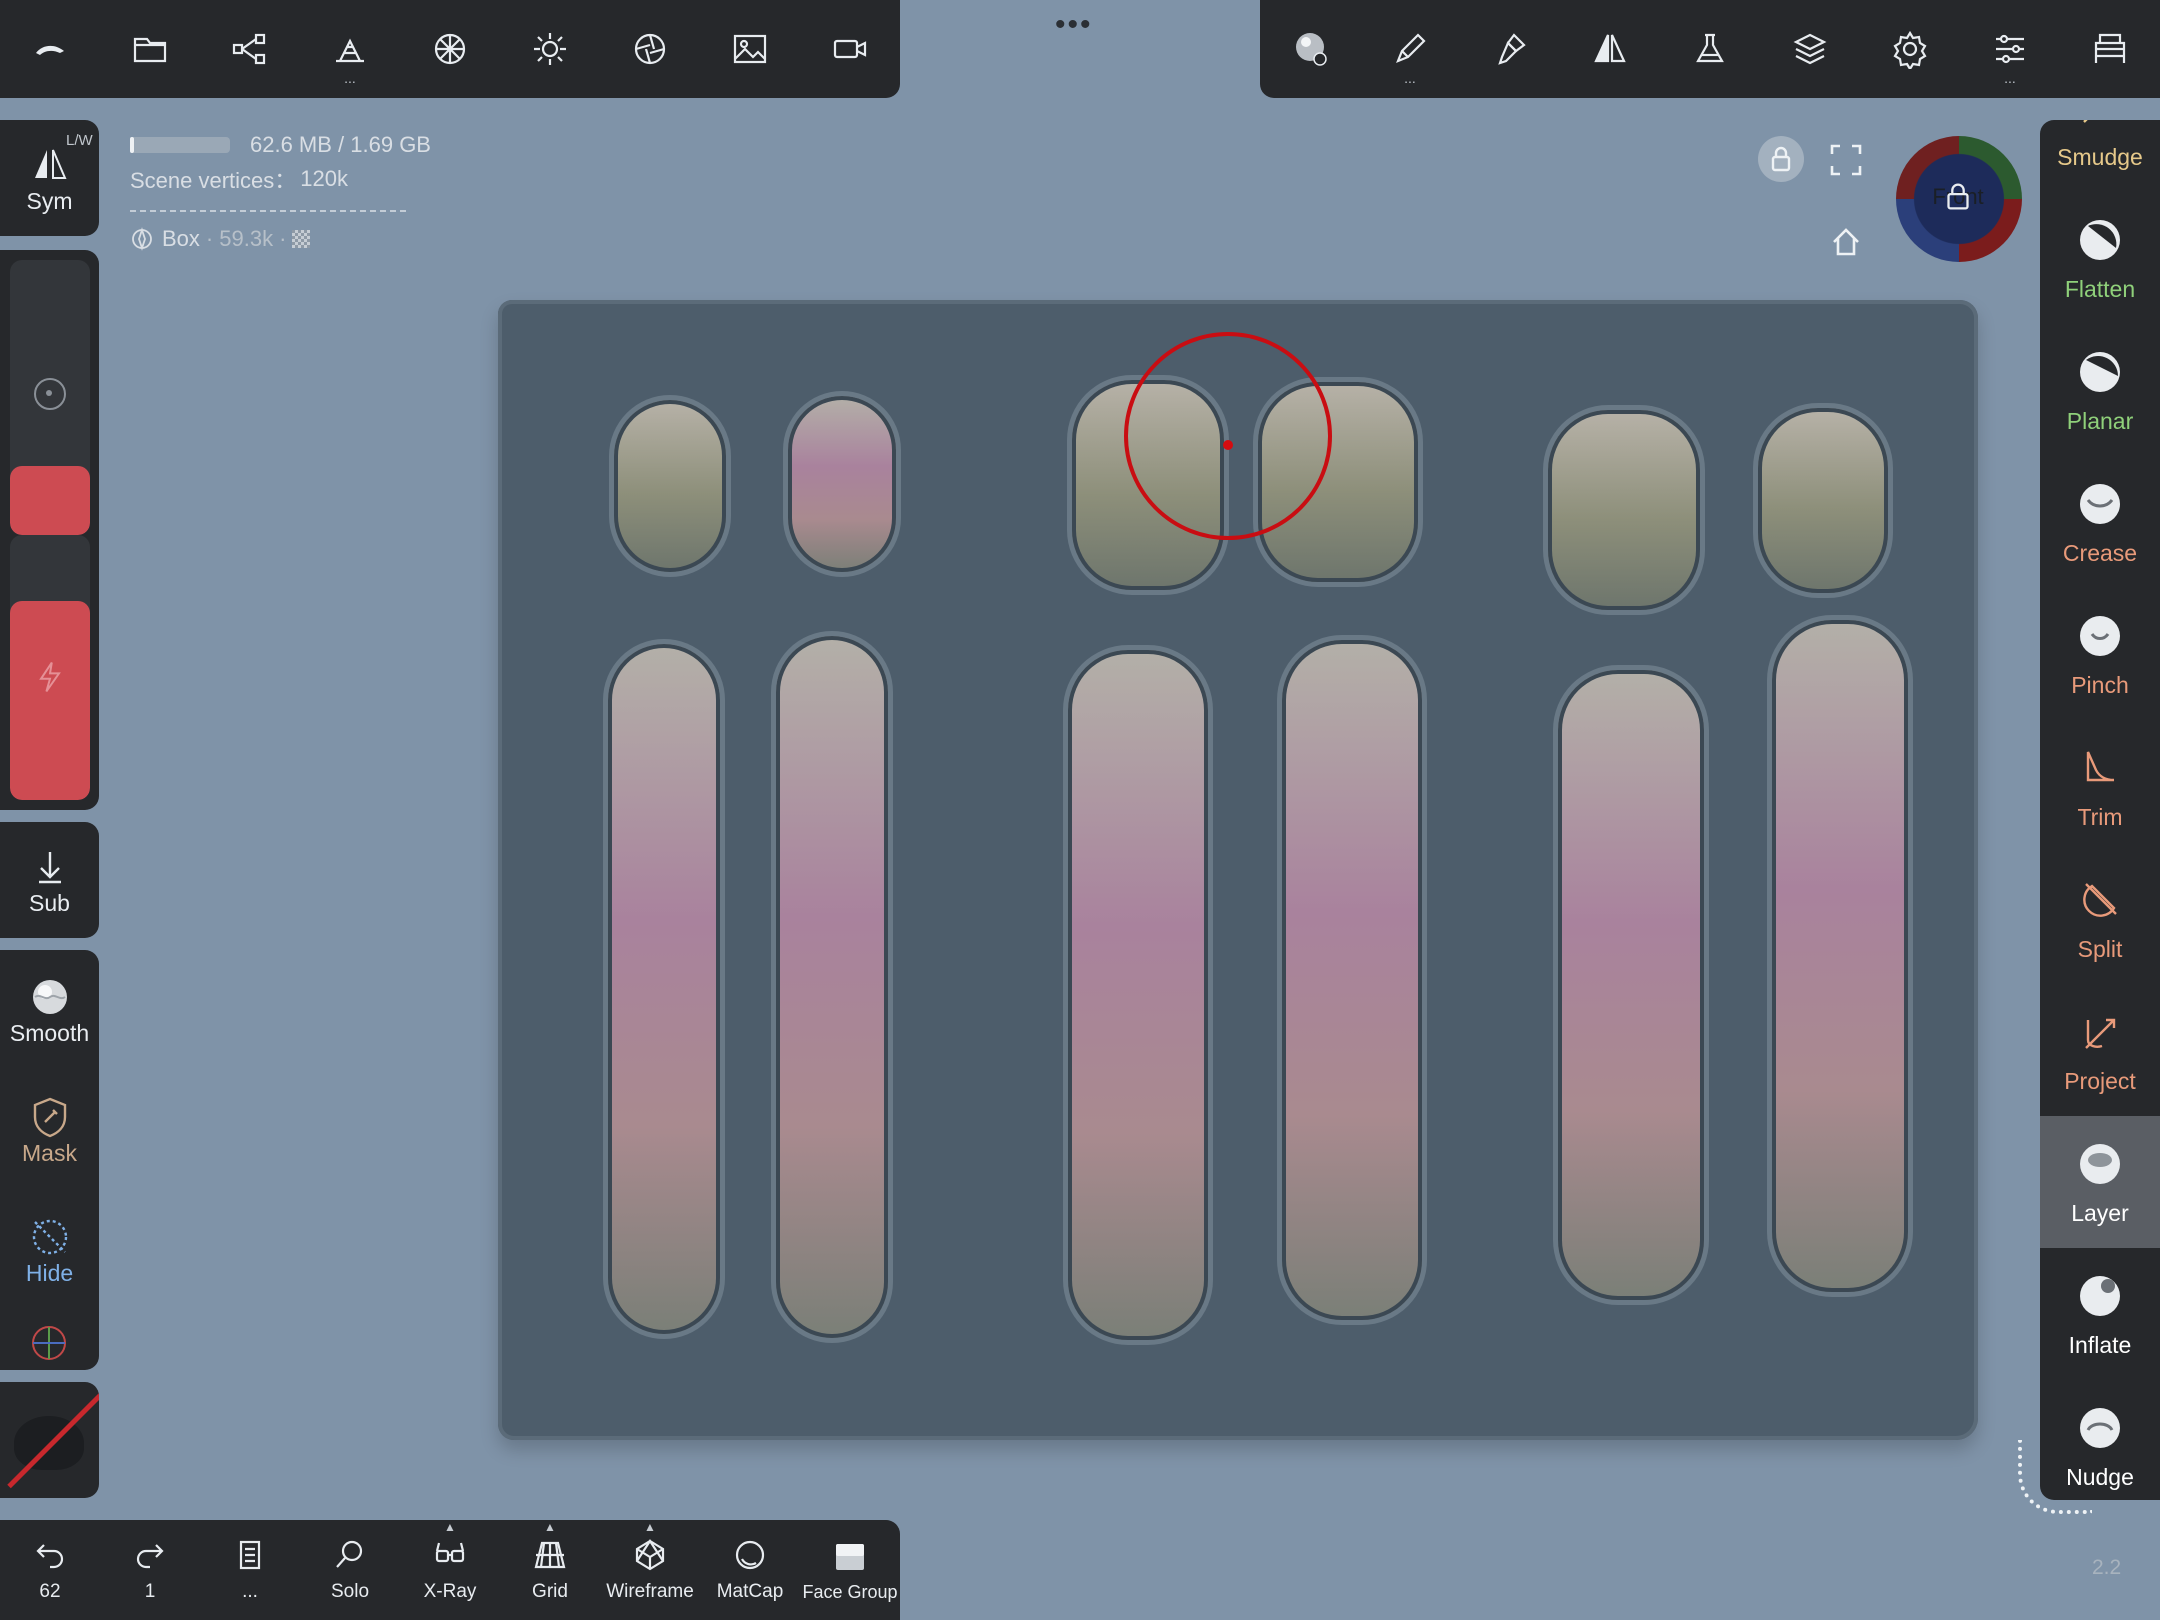  Describe the element at coordinates (750, 49) in the screenshot. I see `image-icon` at that location.